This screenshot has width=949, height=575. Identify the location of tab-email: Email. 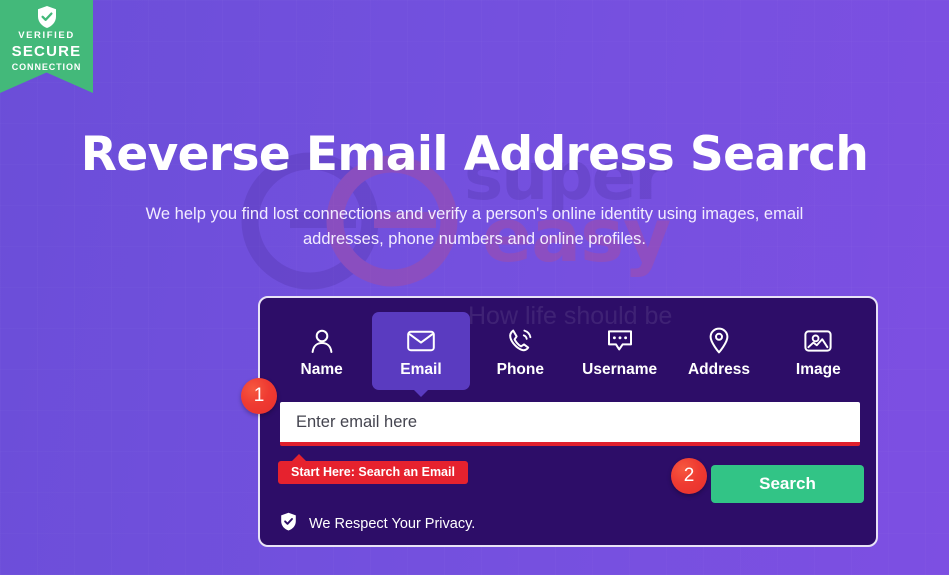
(420, 354).